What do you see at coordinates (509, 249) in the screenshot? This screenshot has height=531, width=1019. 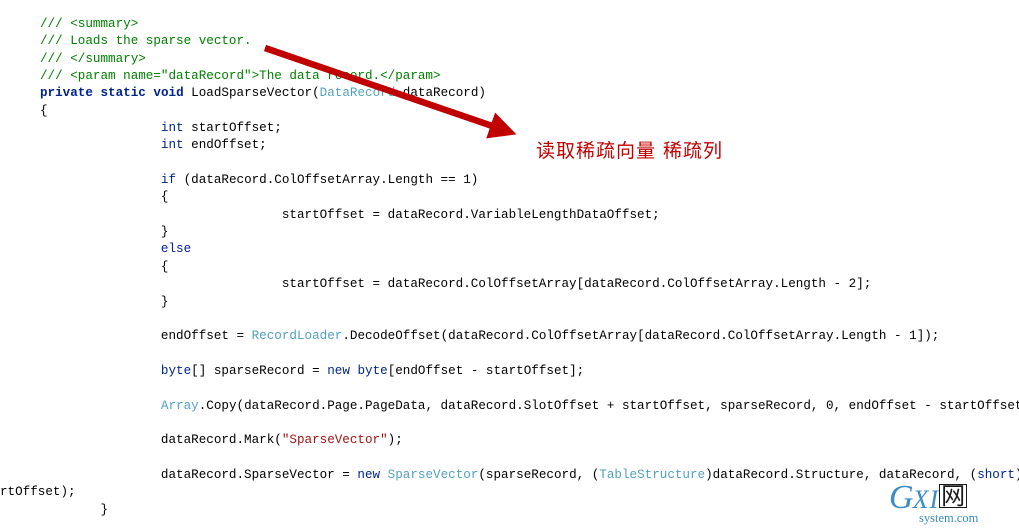 I see `code-line: else` at bounding box center [509, 249].